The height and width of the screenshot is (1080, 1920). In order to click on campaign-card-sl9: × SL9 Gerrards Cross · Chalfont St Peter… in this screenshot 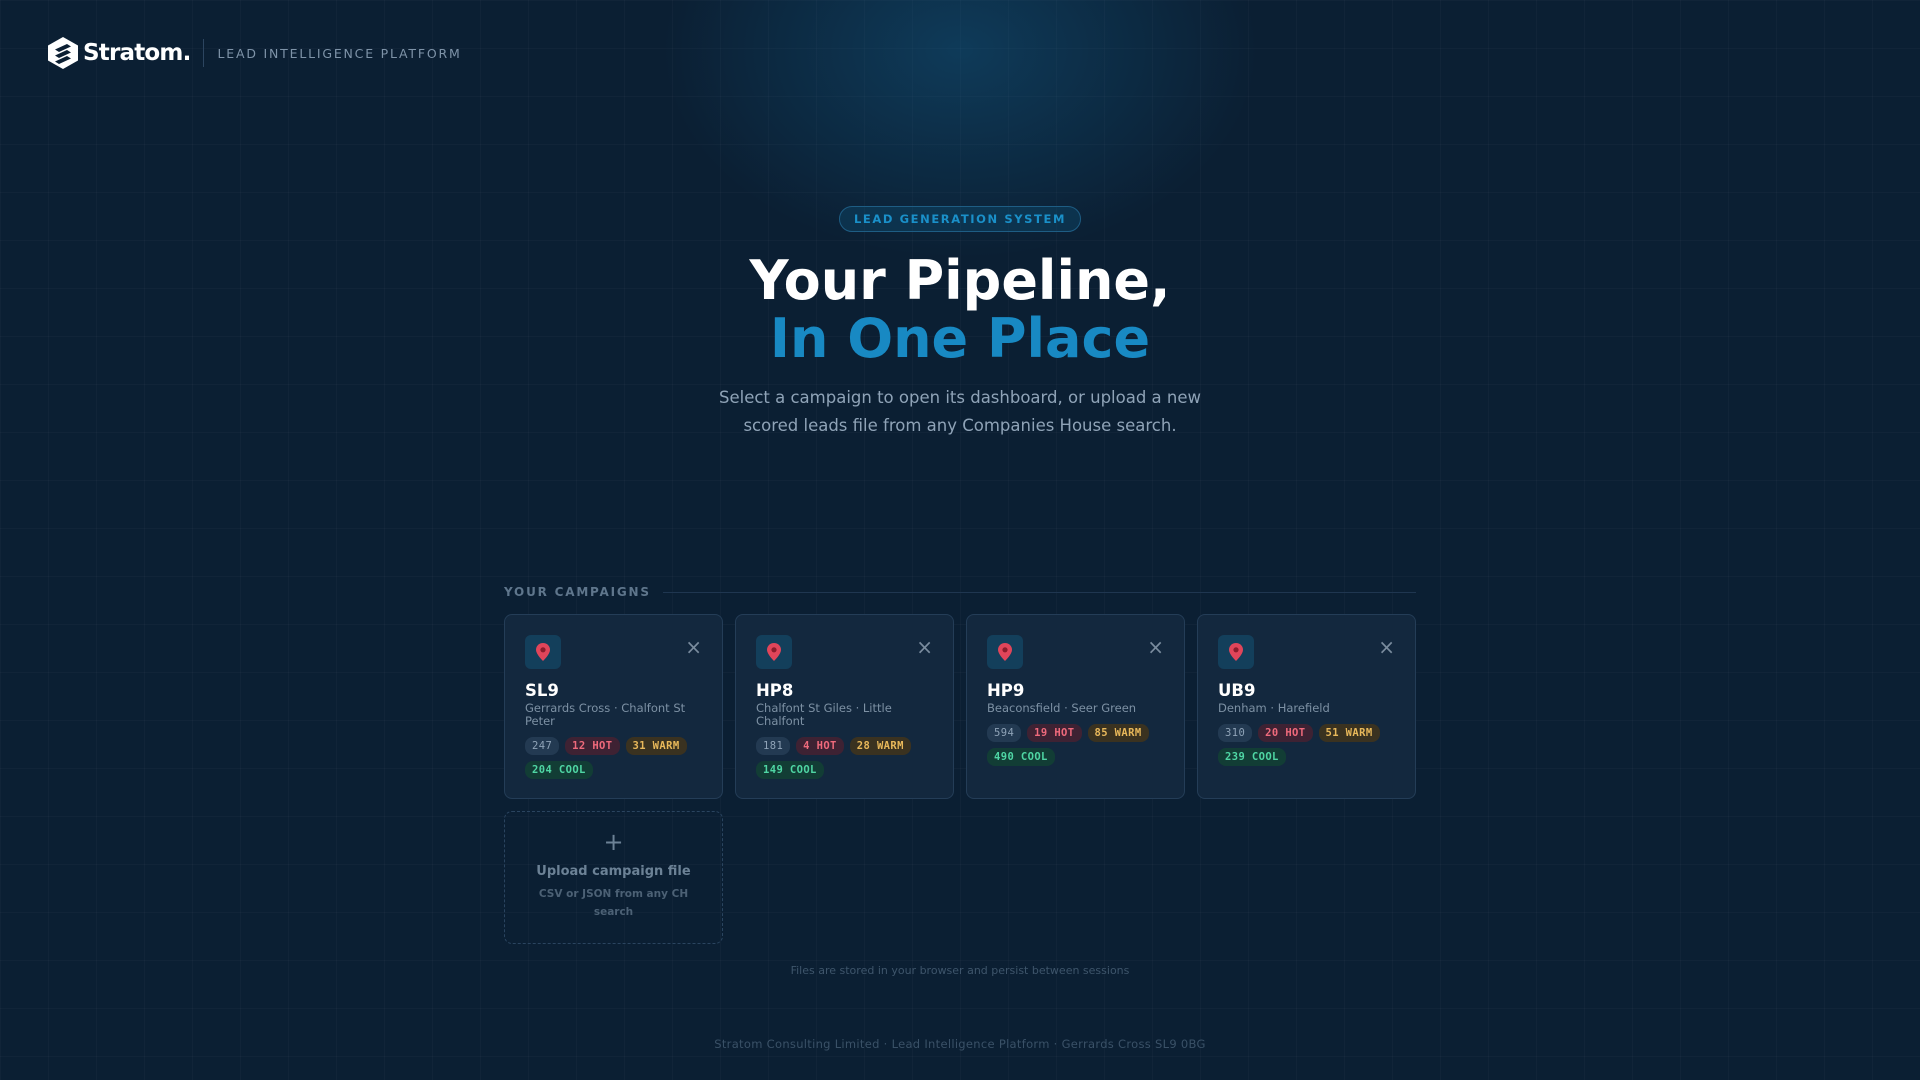, I will do `click(613, 706)`.